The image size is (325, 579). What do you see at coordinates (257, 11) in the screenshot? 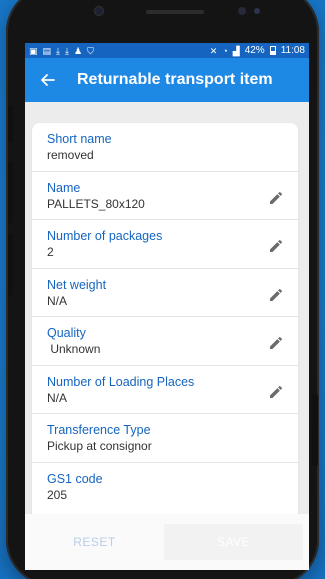
I see `iris-sensor` at bounding box center [257, 11].